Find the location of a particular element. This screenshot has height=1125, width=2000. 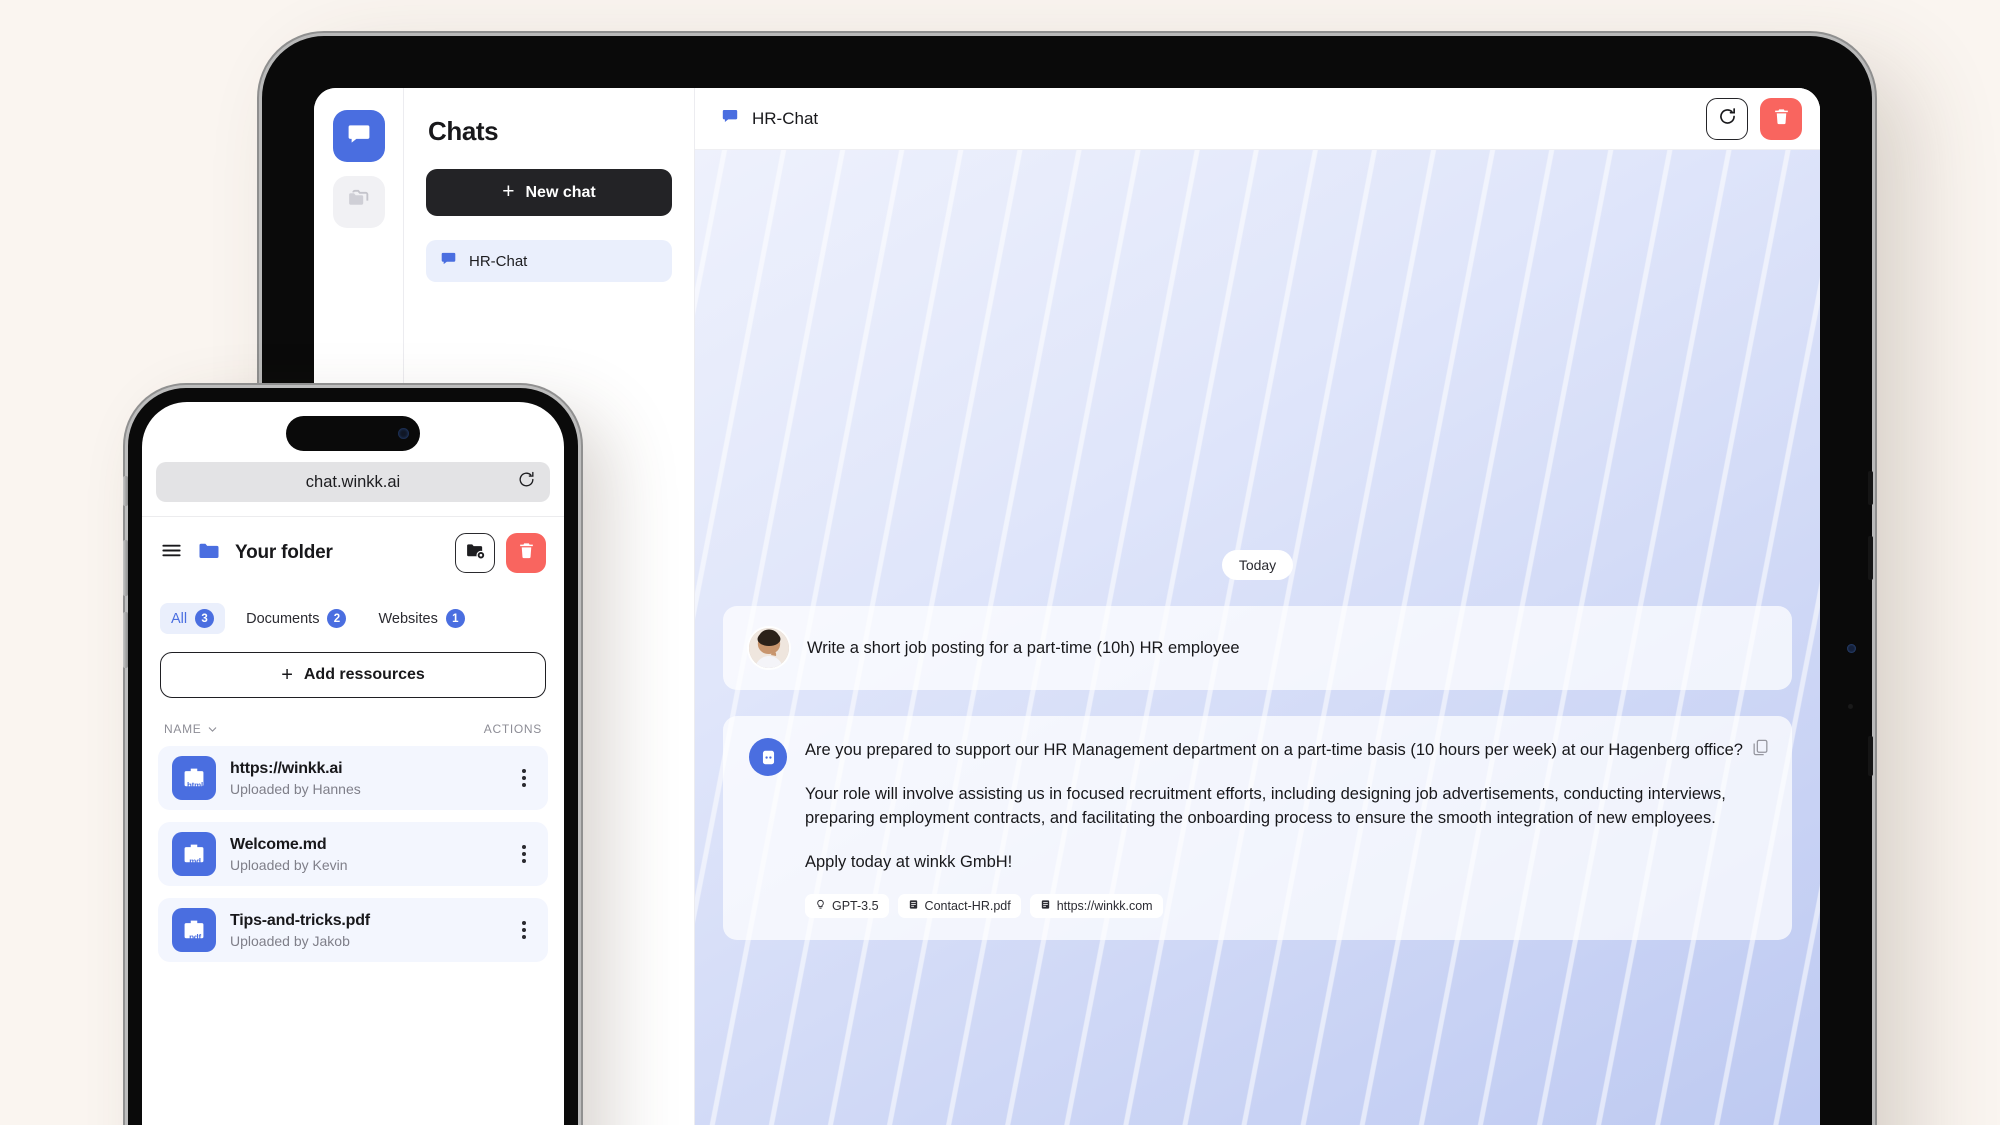

tab-documents: Documents 2 is located at coordinates (296, 618).